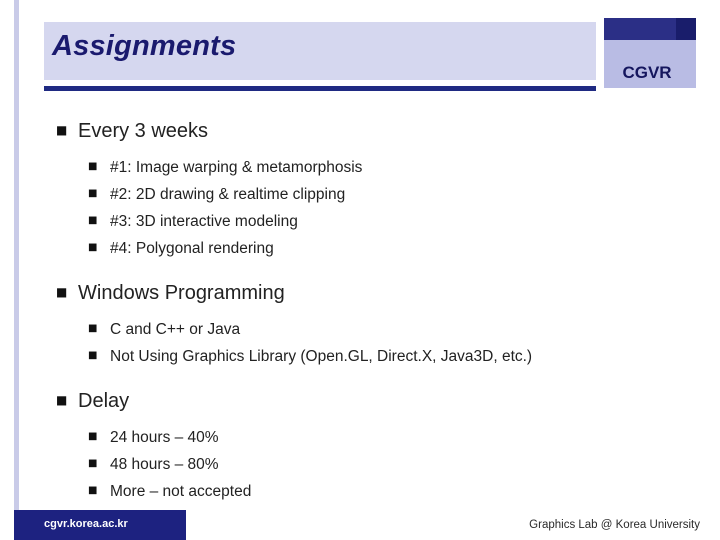 This screenshot has width=720, height=540. Describe the element at coordinates (364, 293) in the screenshot. I see `list-item: ■ Windows Programming` at that location.